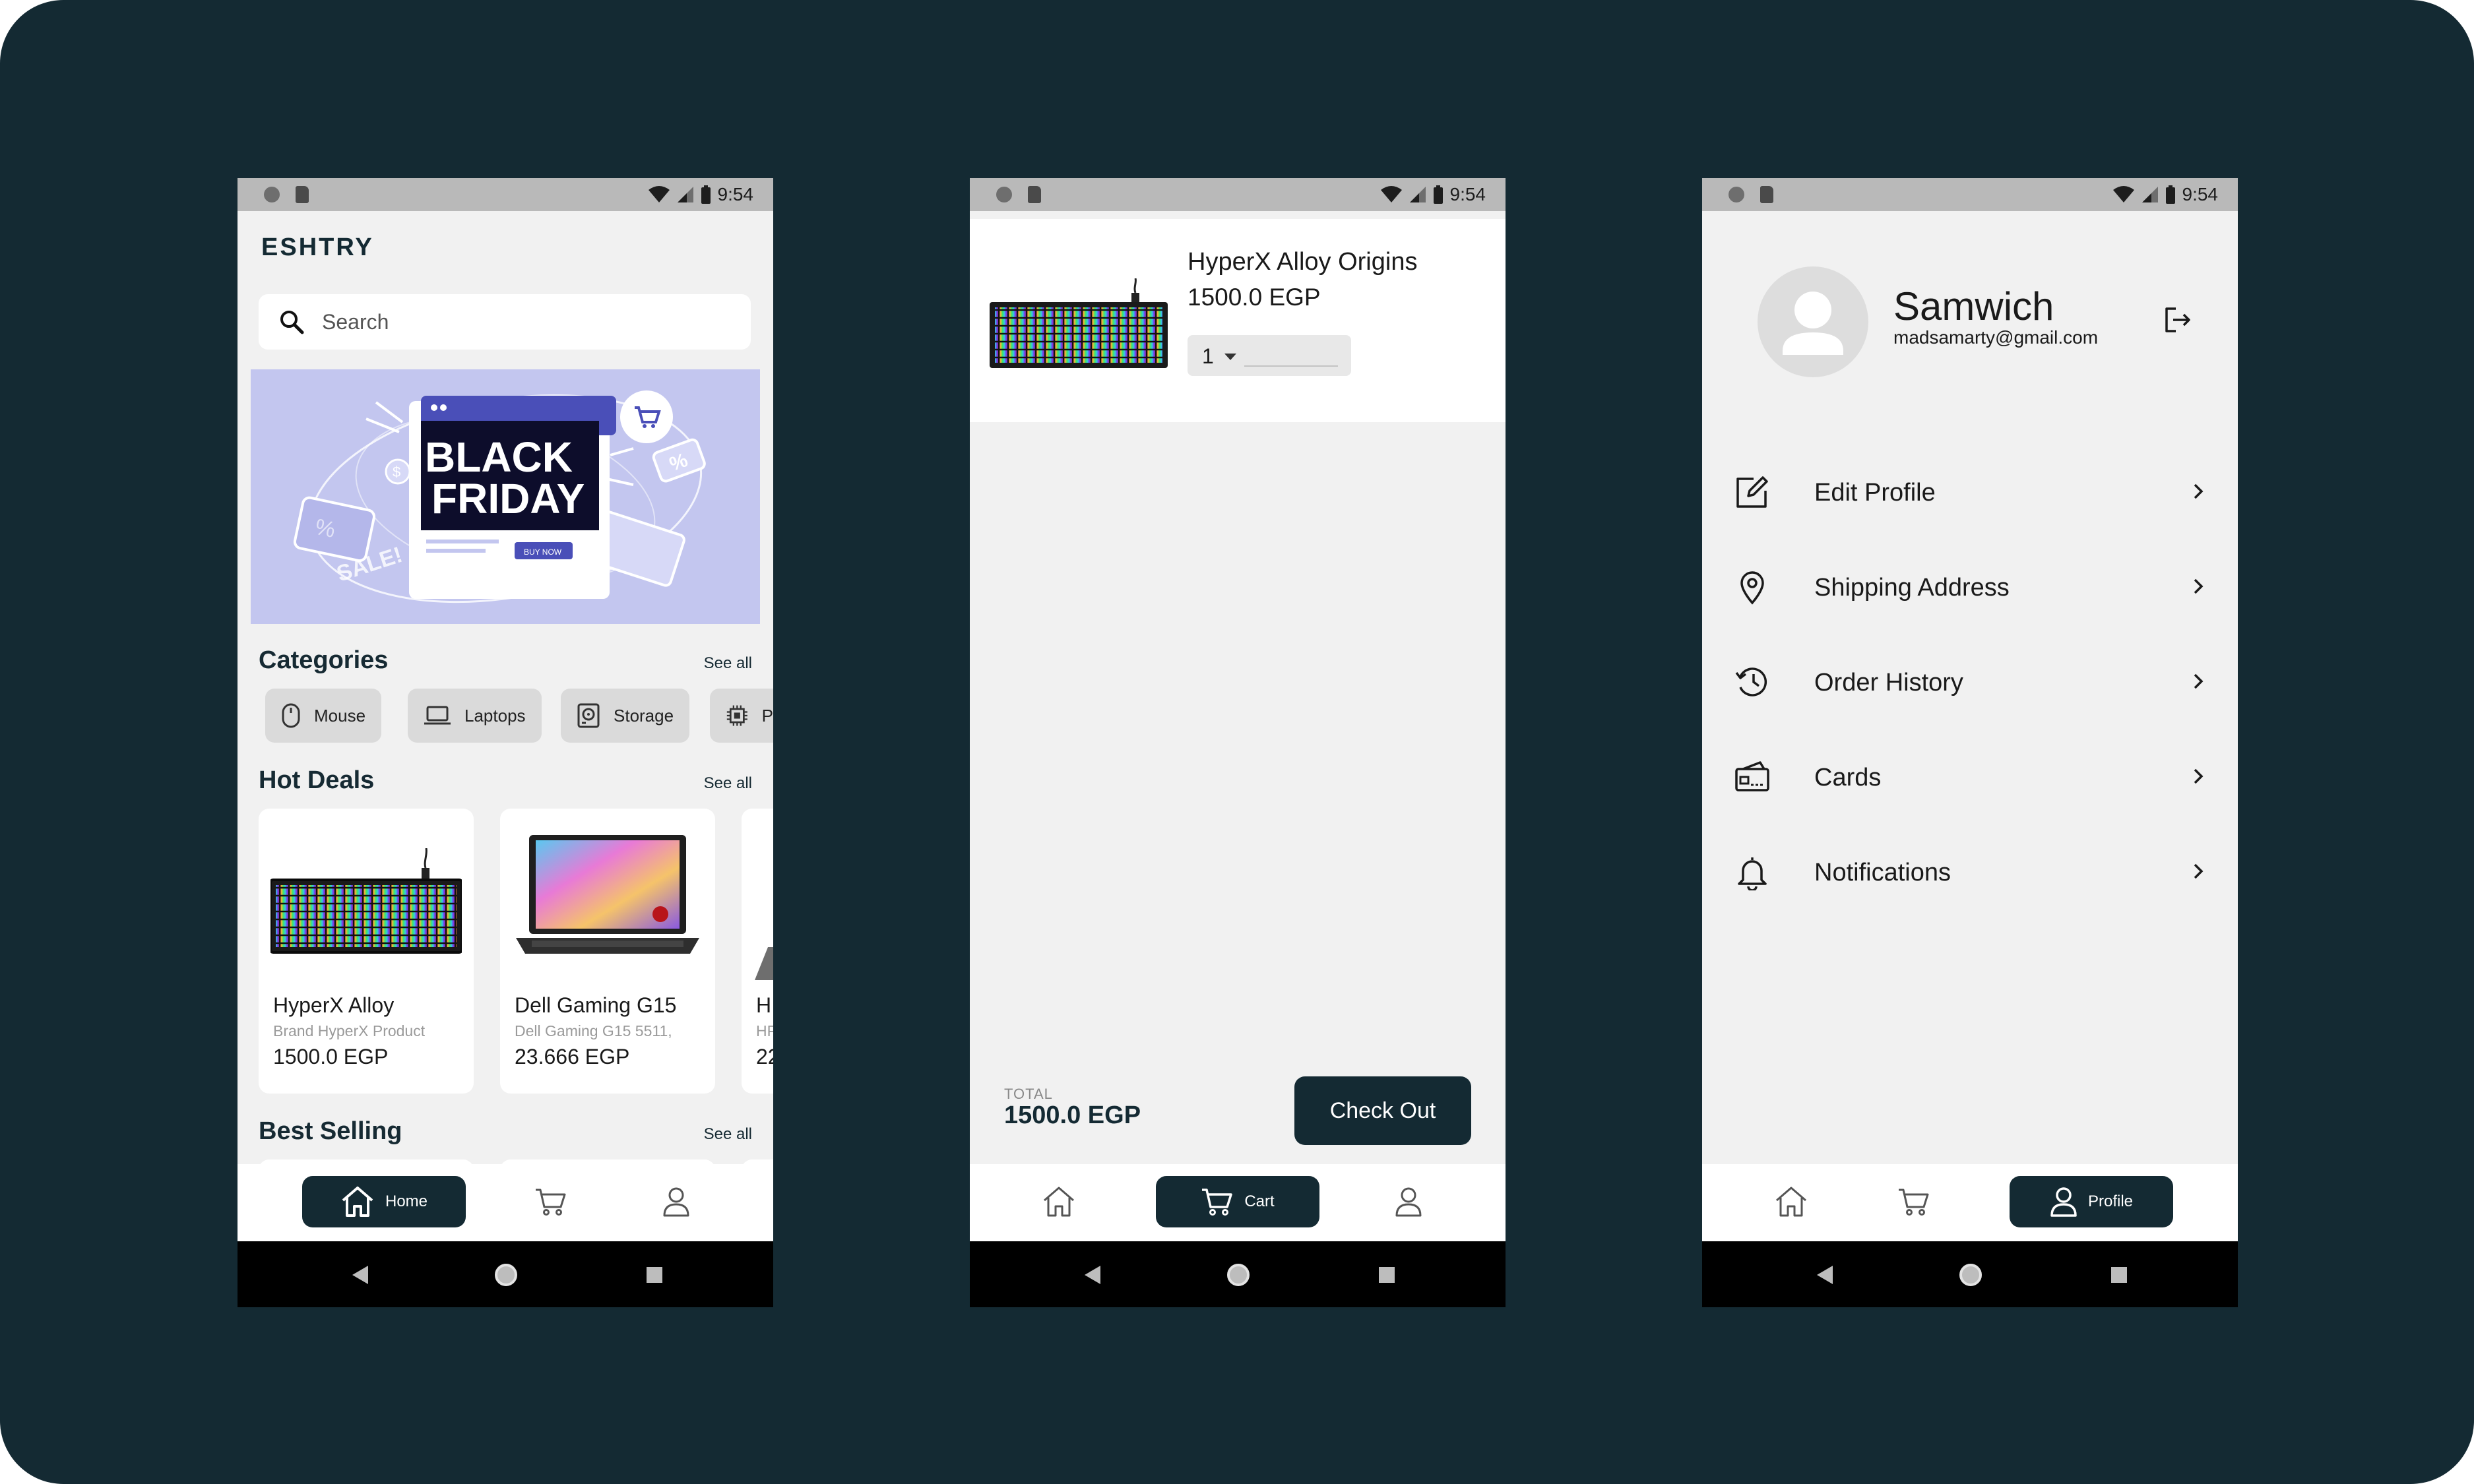 The image size is (2474, 1484). What do you see at coordinates (520, 322) in the screenshot?
I see `search-input` at bounding box center [520, 322].